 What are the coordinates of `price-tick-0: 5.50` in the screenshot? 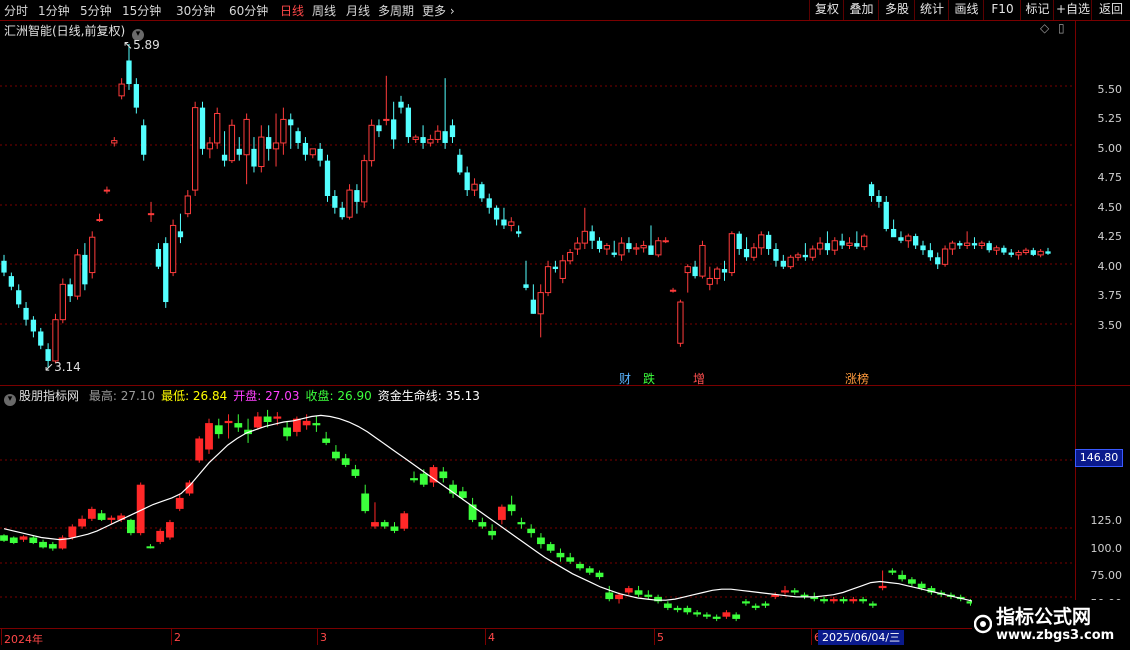 It's located at (1110, 89).